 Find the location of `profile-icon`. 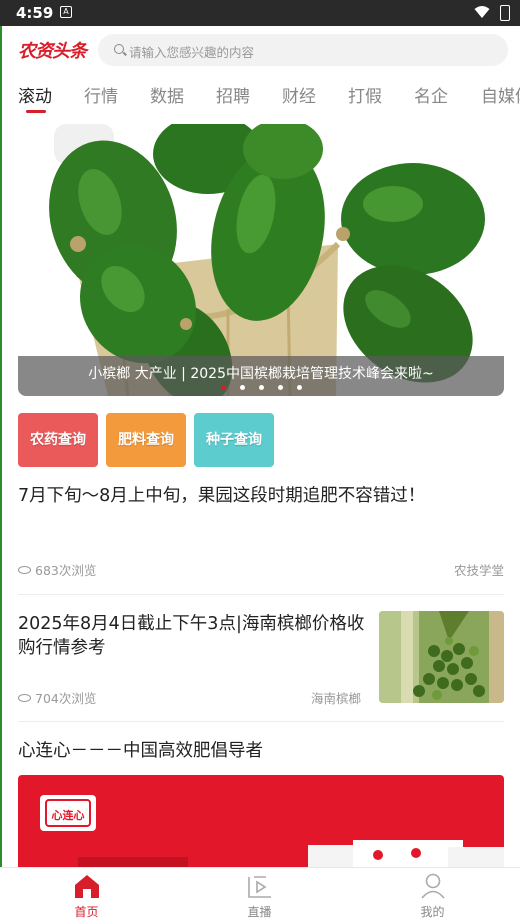

profile-icon is located at coordinates (433, 886).